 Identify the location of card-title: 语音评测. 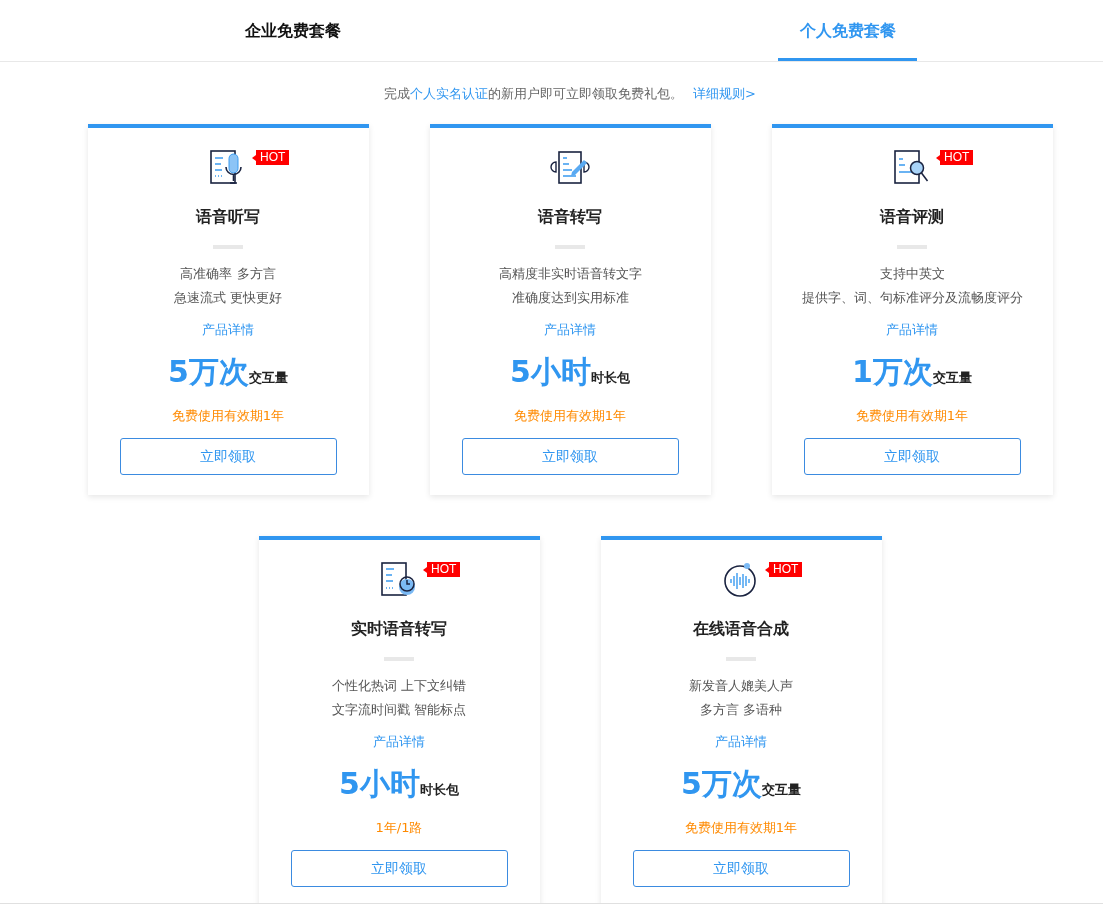
(912, 217).